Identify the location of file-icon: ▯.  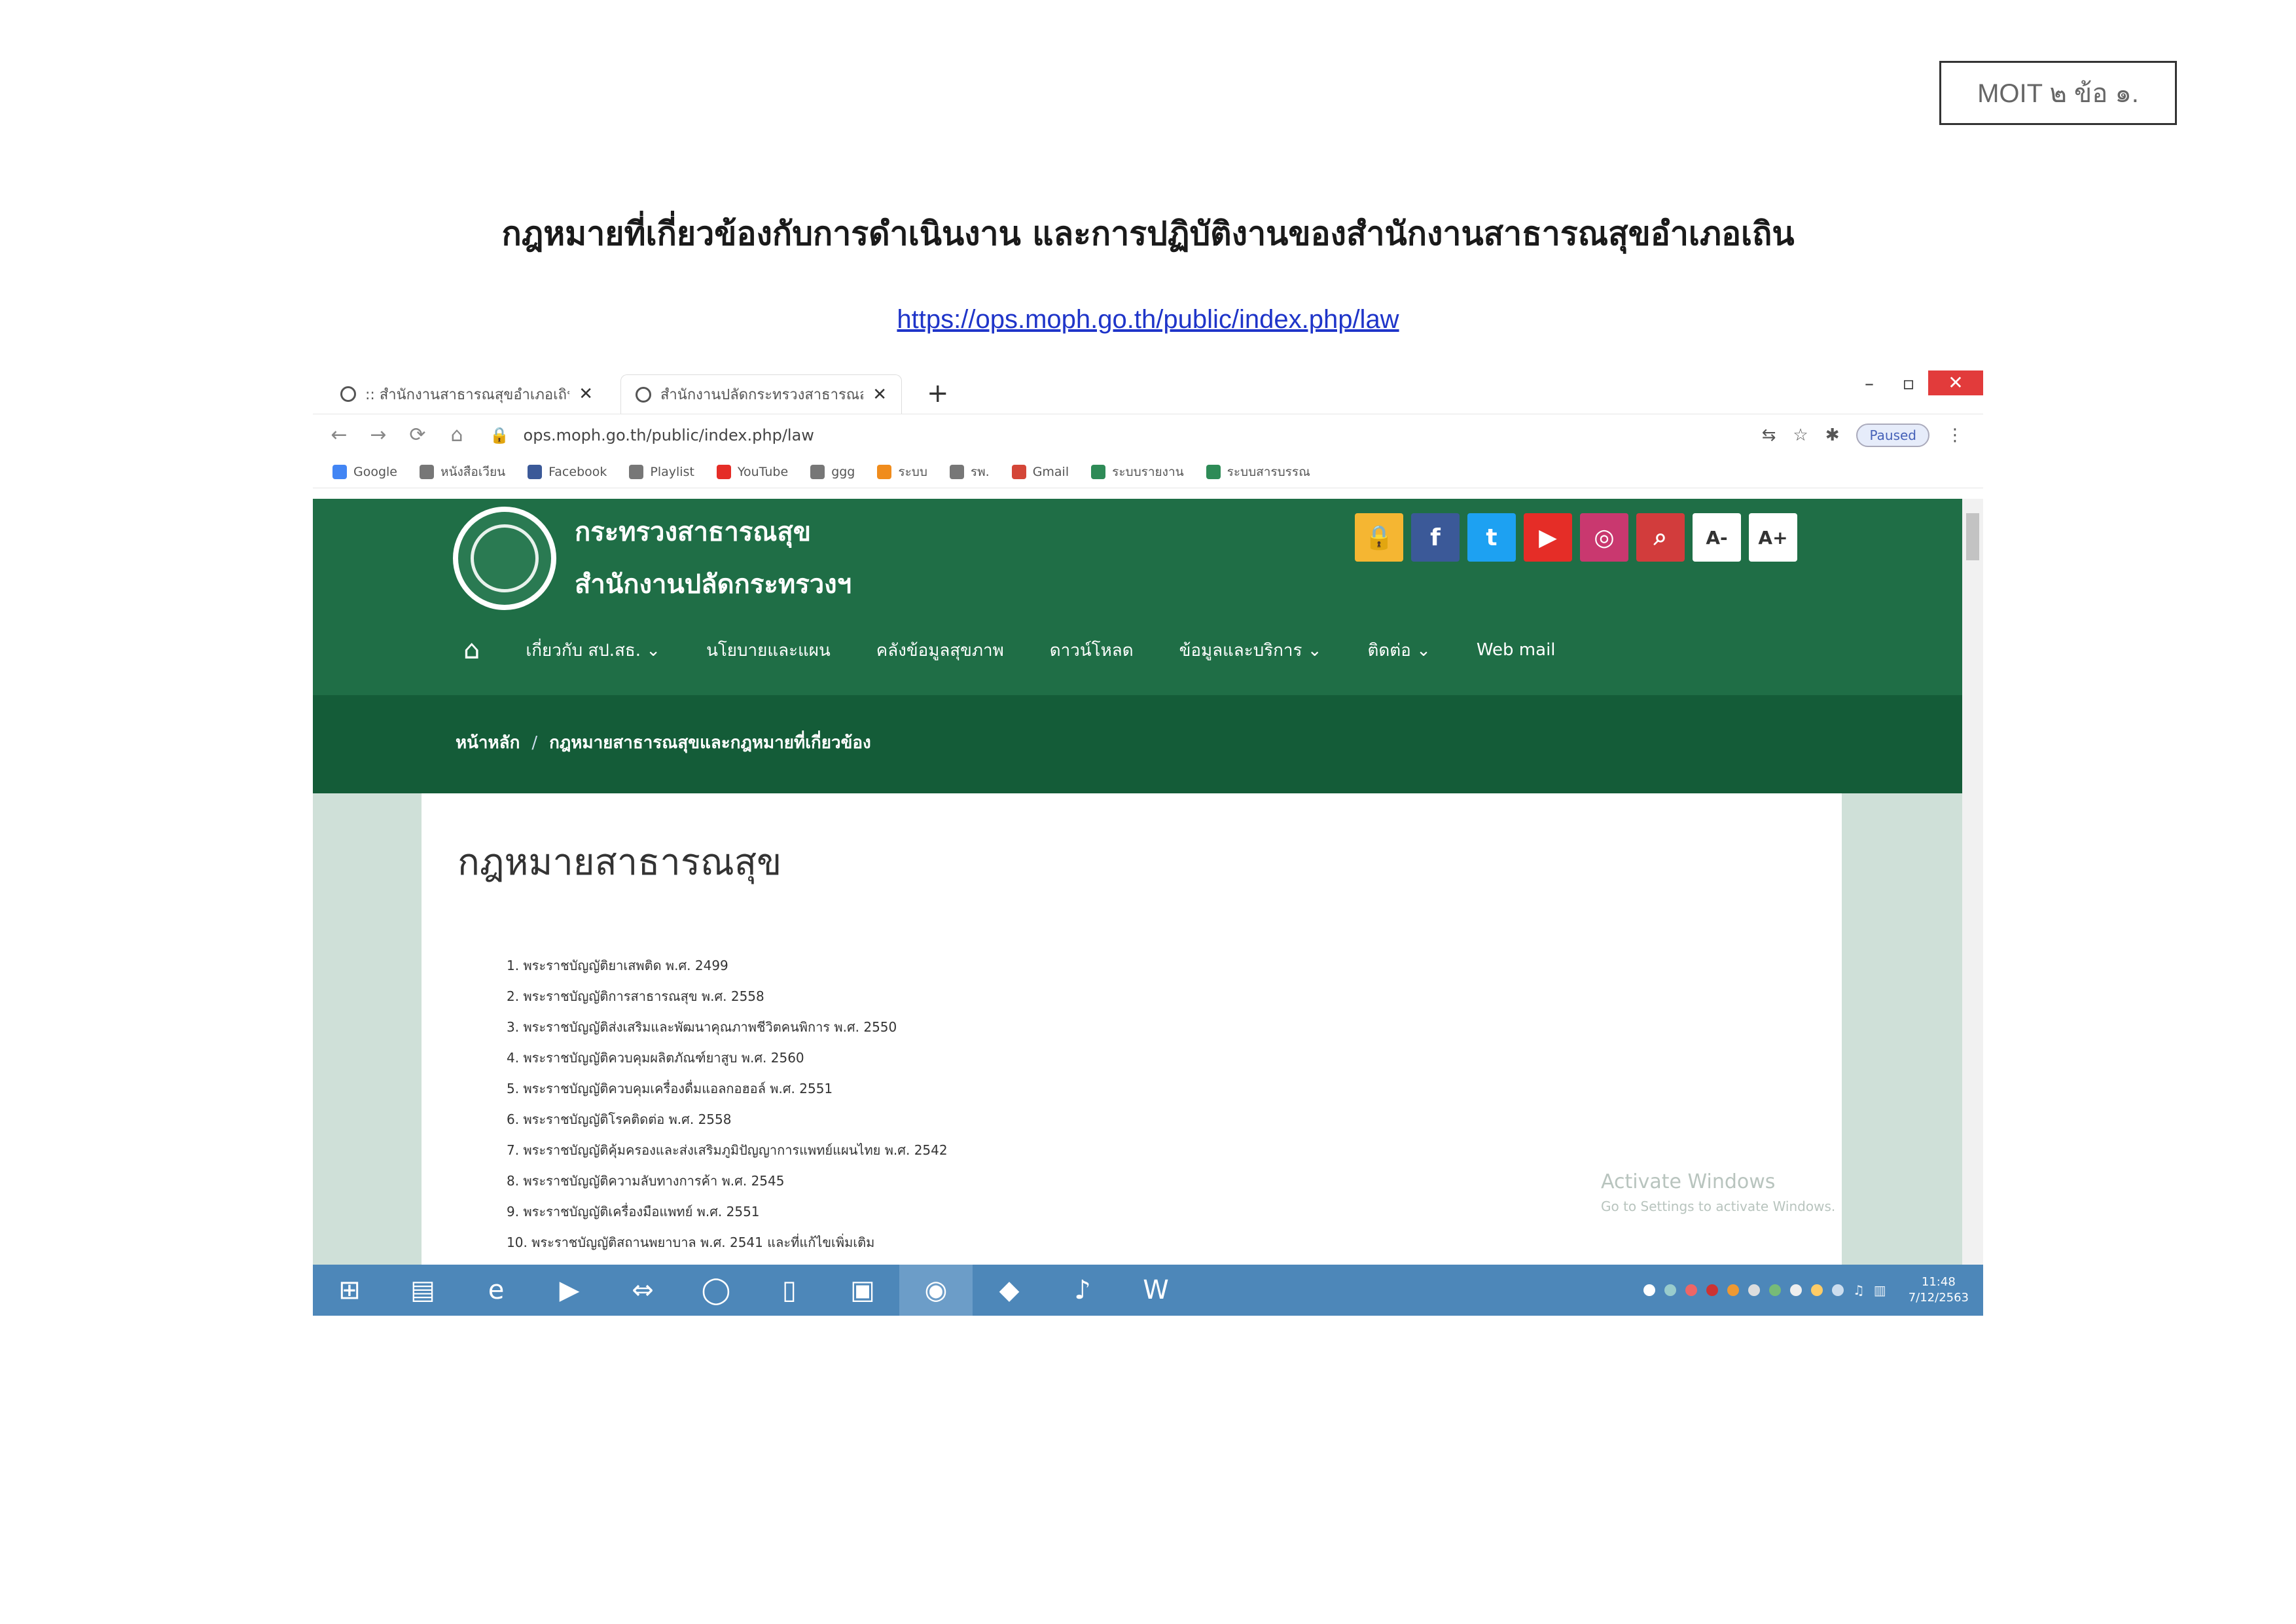
(789, 1290).